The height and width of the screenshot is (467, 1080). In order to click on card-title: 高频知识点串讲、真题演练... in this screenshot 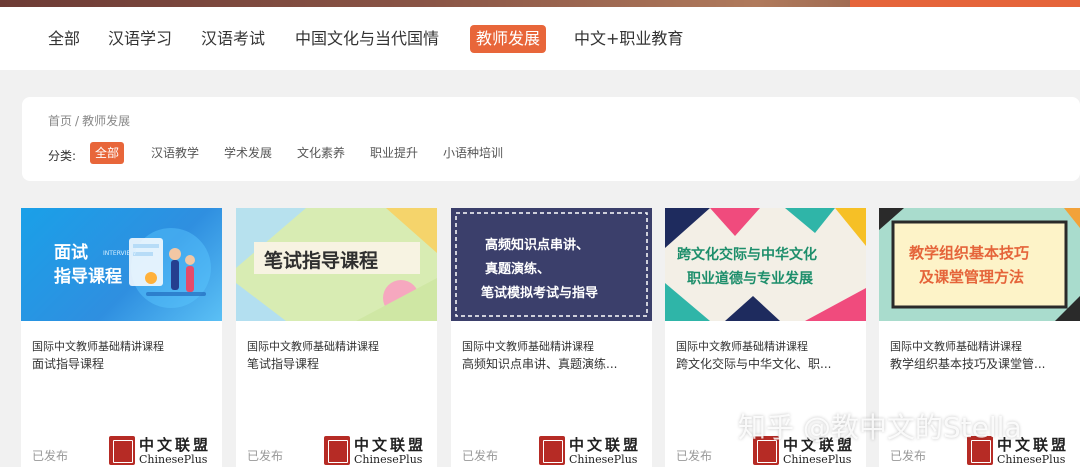, I will do `click(553, 363)`.